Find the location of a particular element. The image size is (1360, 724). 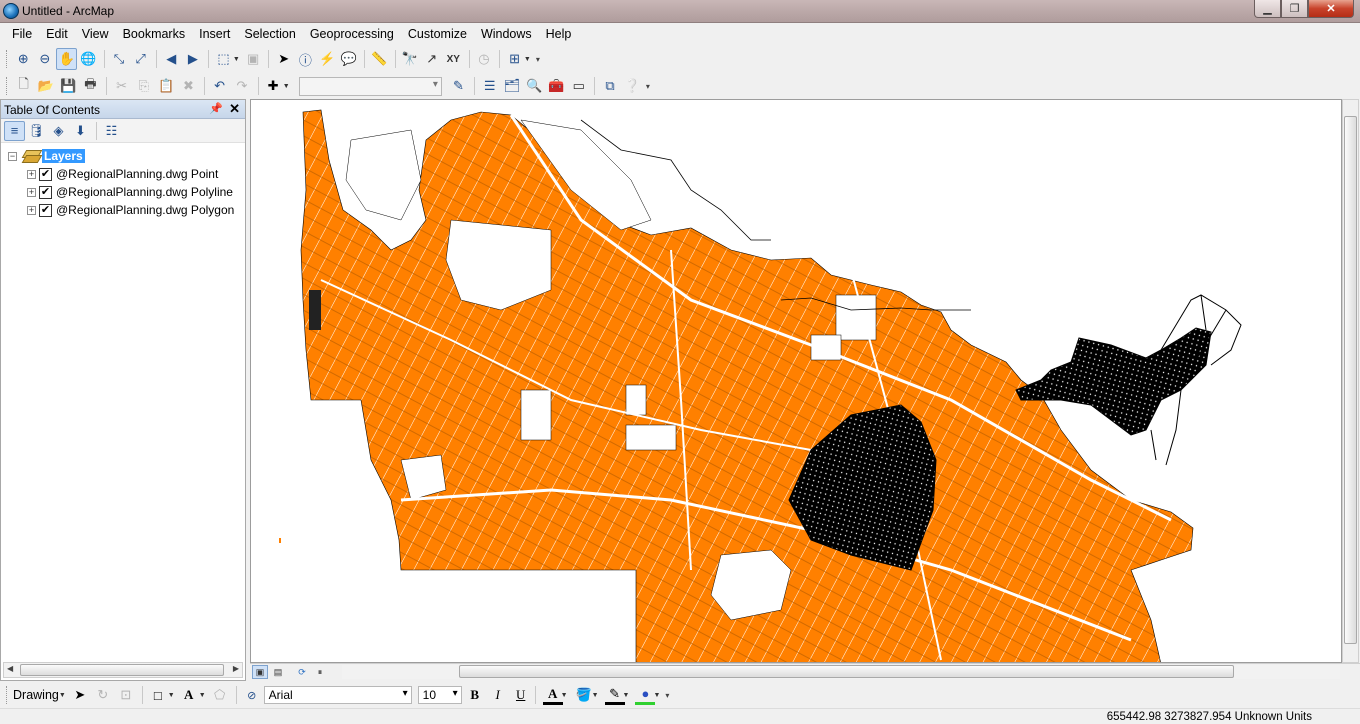

scrollbar-thumb is located at coordinates (1350, 380).